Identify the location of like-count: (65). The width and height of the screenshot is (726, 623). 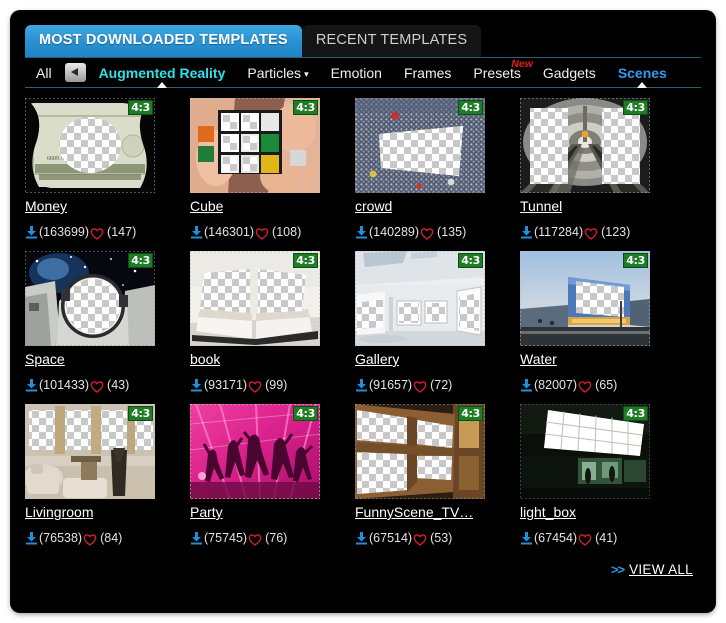
(606, 385).